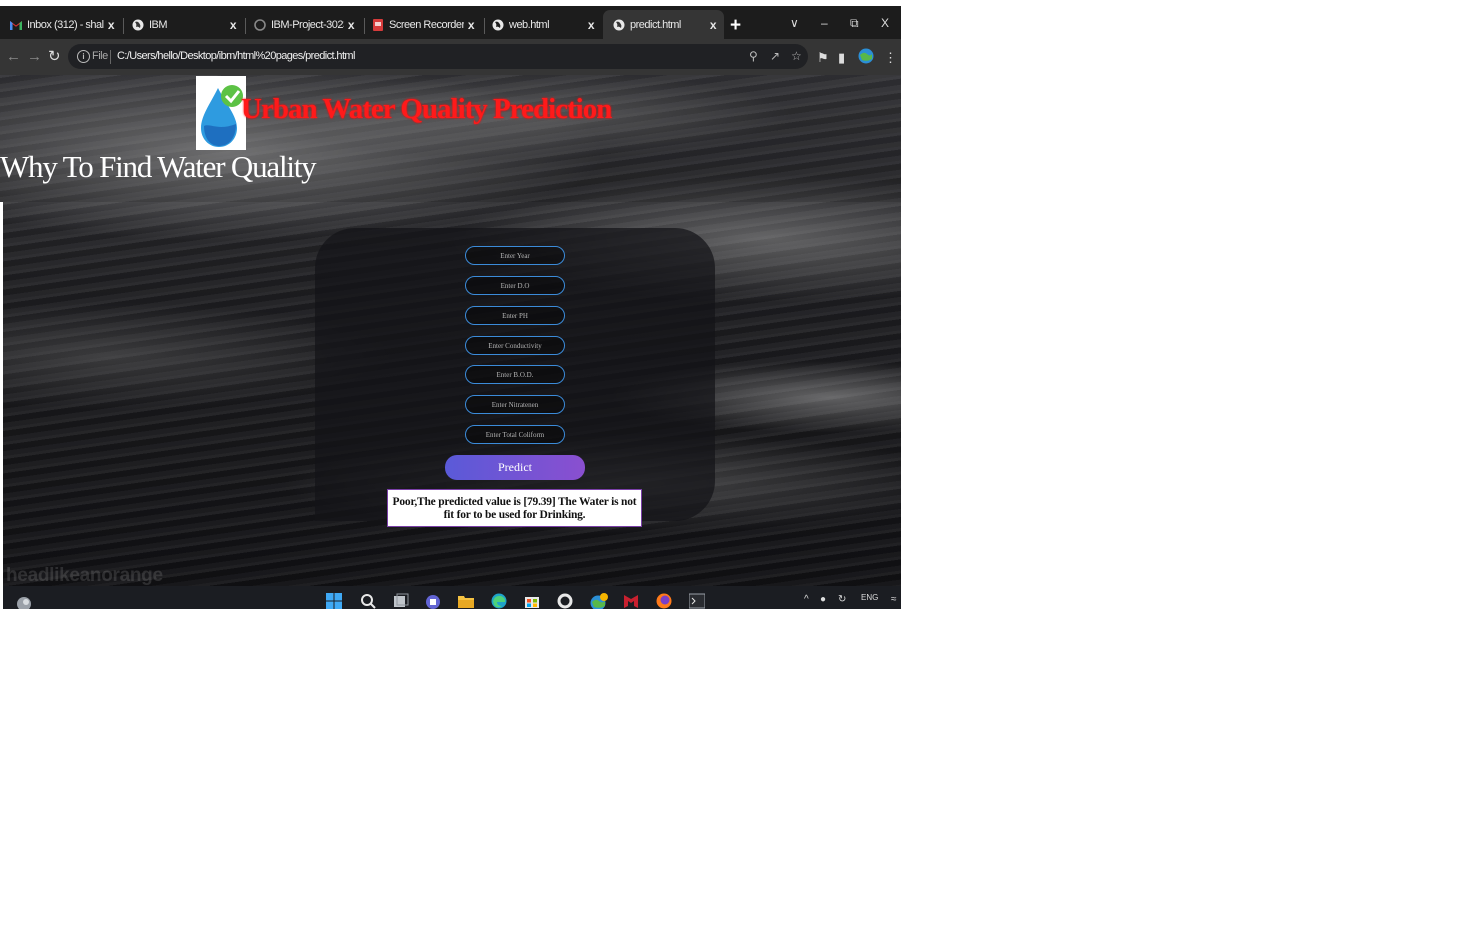  I want to click on tab-web-html: web.html x, so click(542, 24).